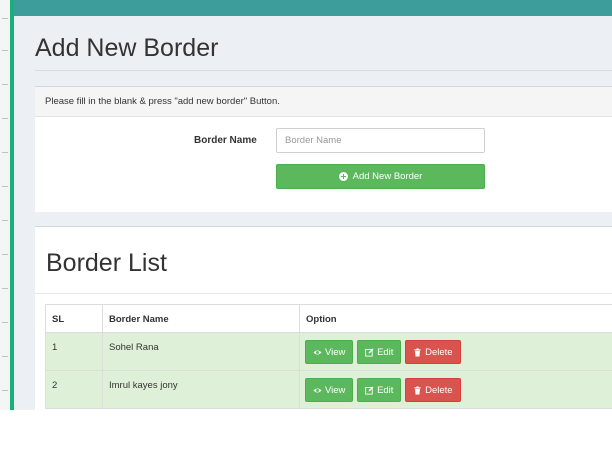 This screenshot has width=612, height=450. Describe the element at coordinates (74, 318) in the screenshot. I see `column-header-sl: SL` at that location.